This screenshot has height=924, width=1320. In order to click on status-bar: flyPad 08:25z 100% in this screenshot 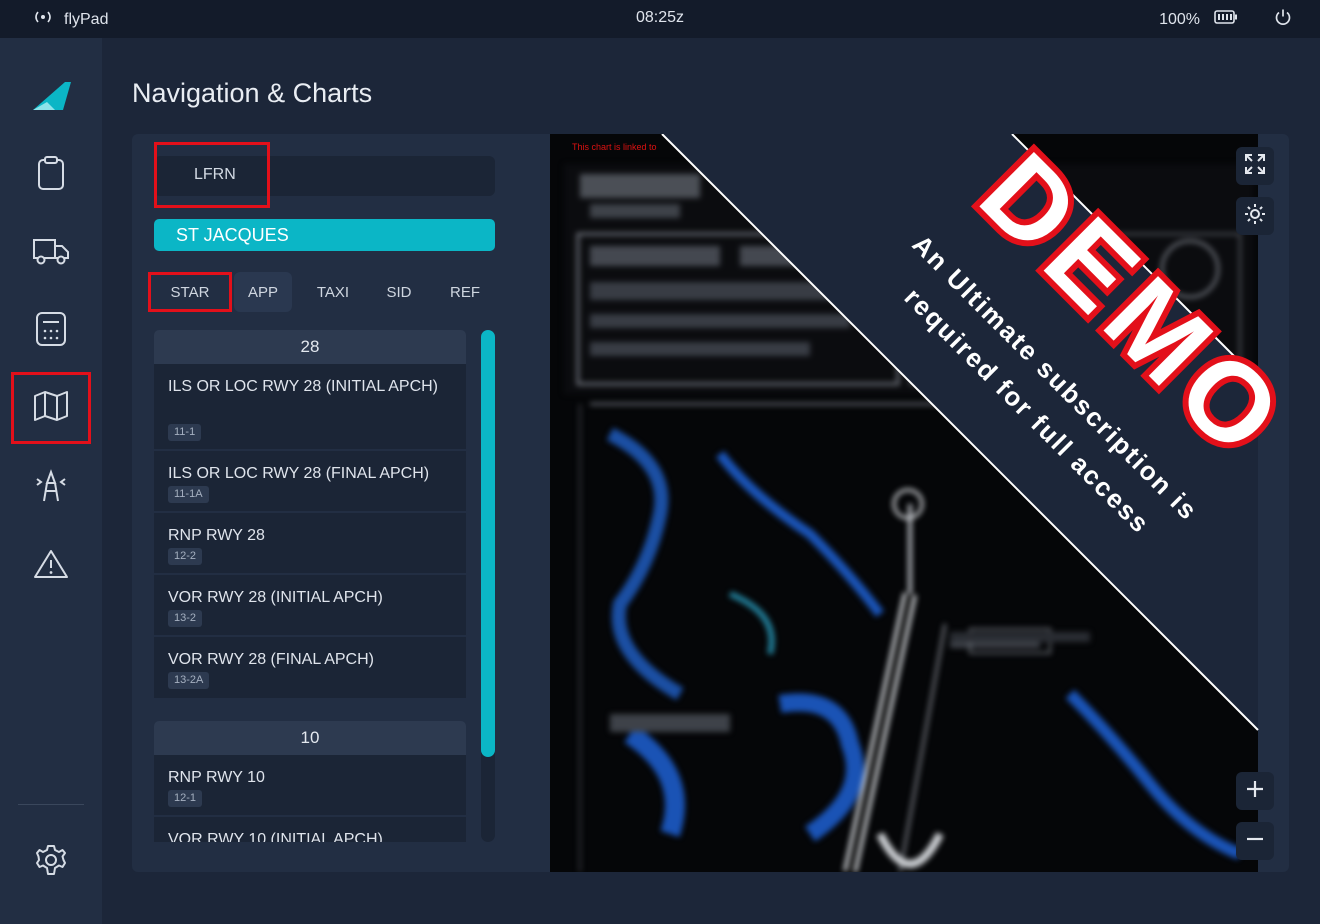, I will do `click(660, 19)`.